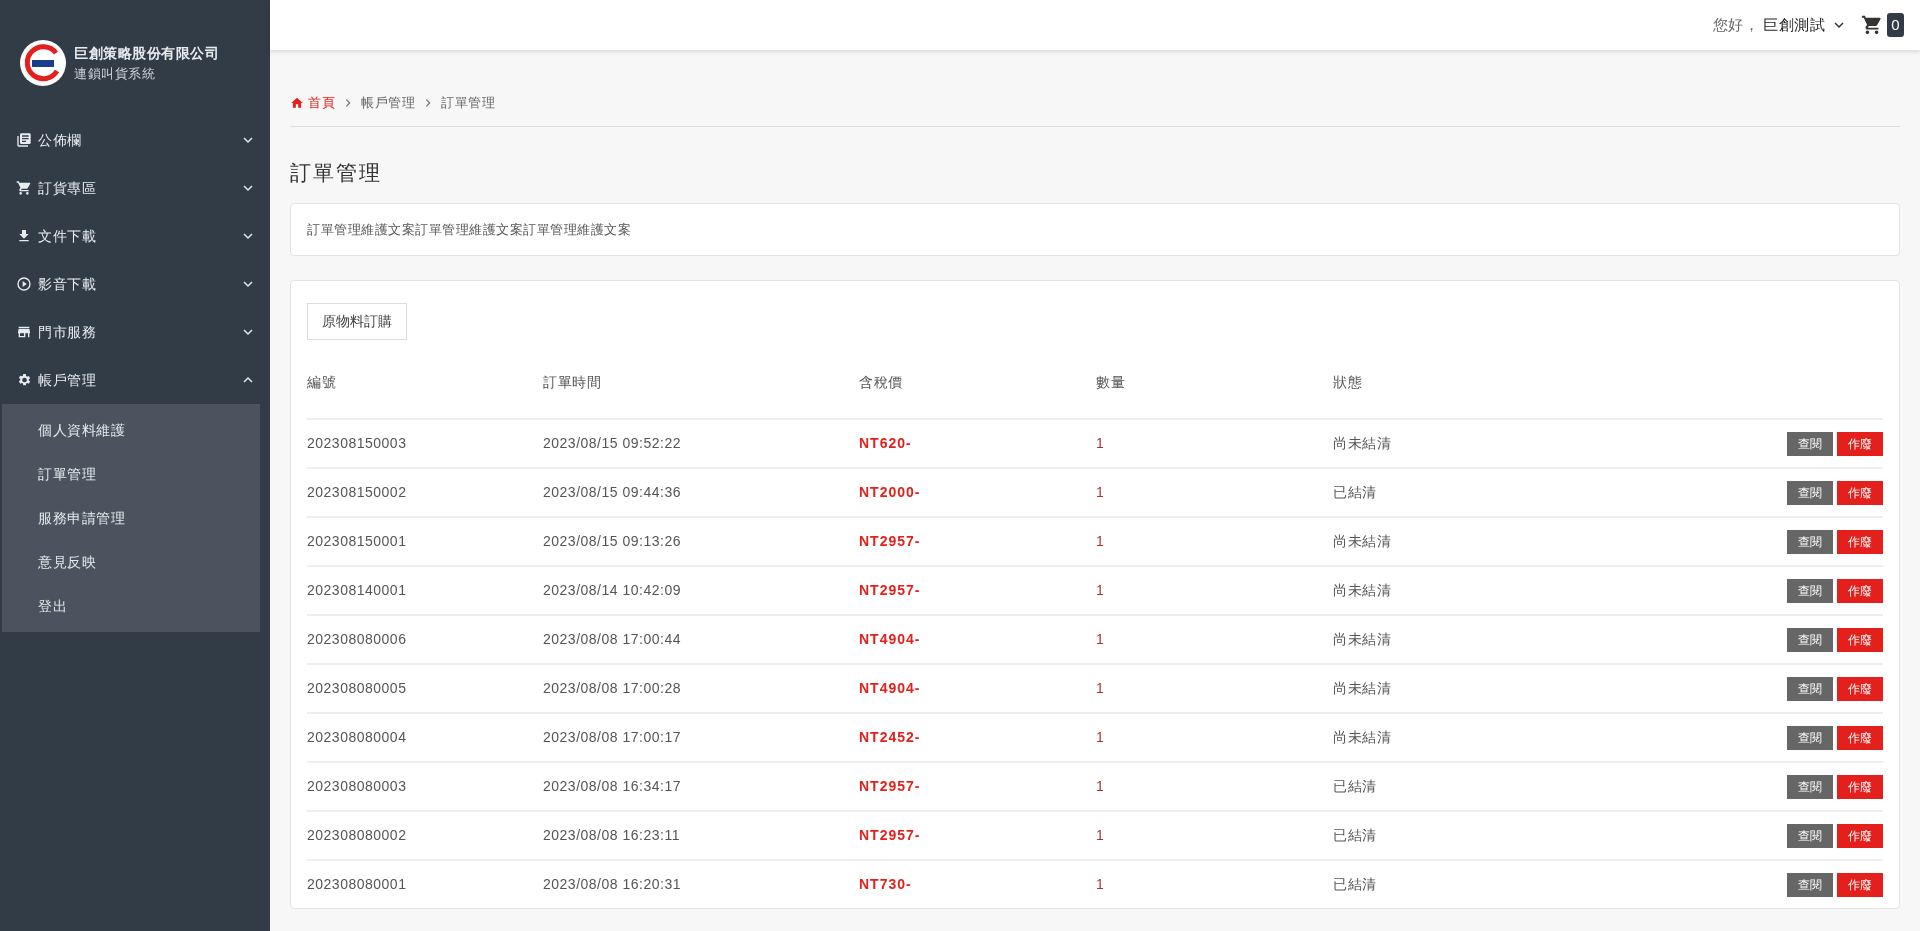  Describe the element at coordinates (131, 474) in the screenshot. I see `submenu-item: 訂單管理` at that location.